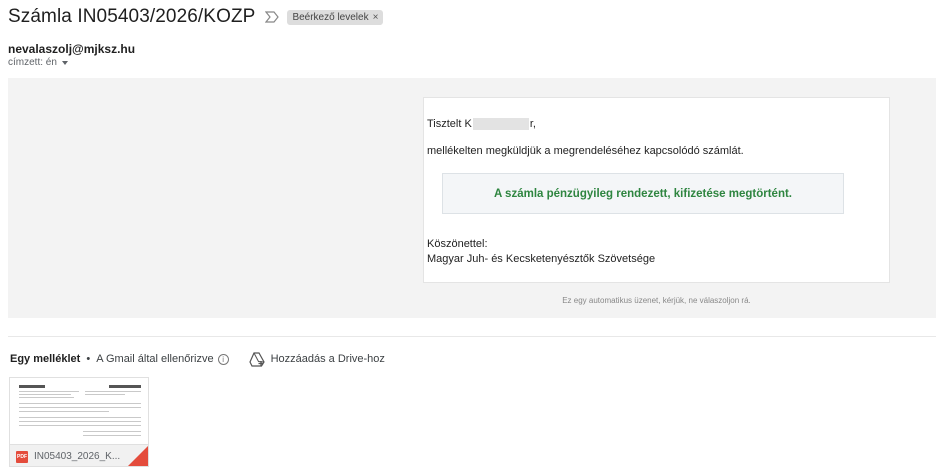 The height and width of the screenshot is (470, 936). Describe the element at coordinates (138, 456) in the screenshot. I see `pdf-corner-marker` at that location.